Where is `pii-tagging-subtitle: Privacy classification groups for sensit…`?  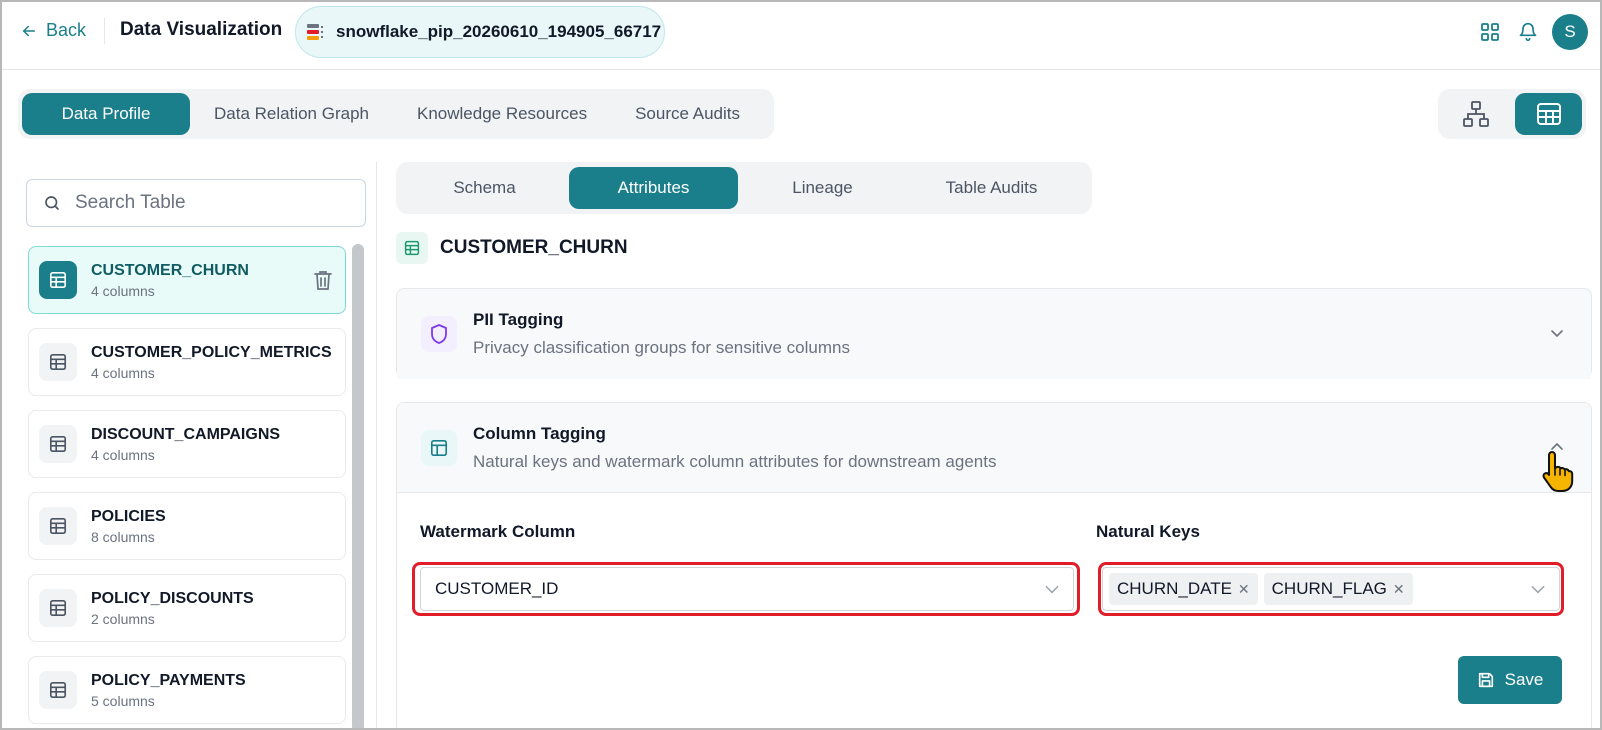 pii-tagging-subtitle: Privacy classification groups for sensit… is located at coordinates (661, 347).